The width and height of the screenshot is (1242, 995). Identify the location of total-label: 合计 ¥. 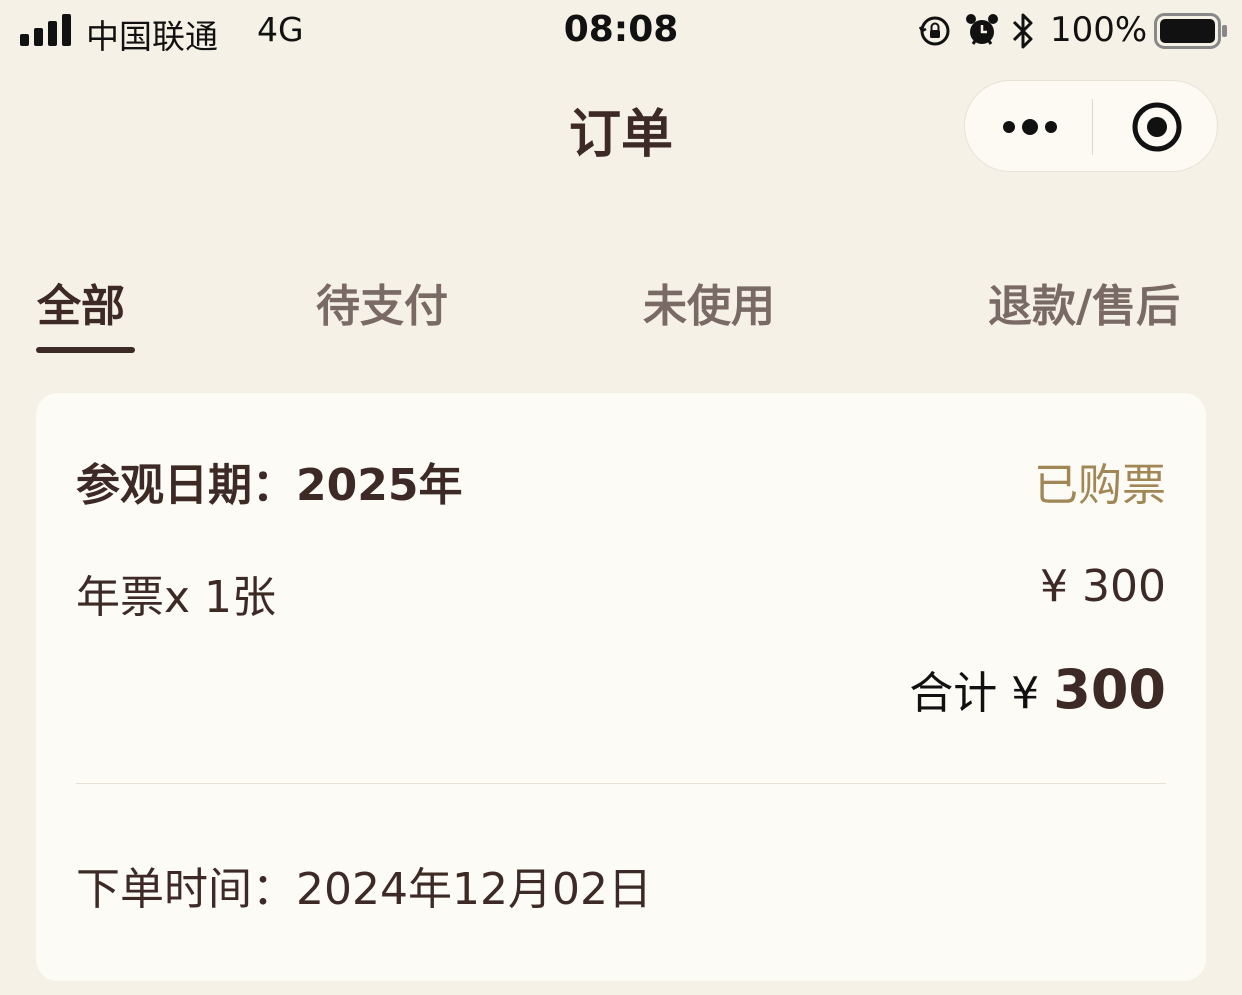
(981, 693).